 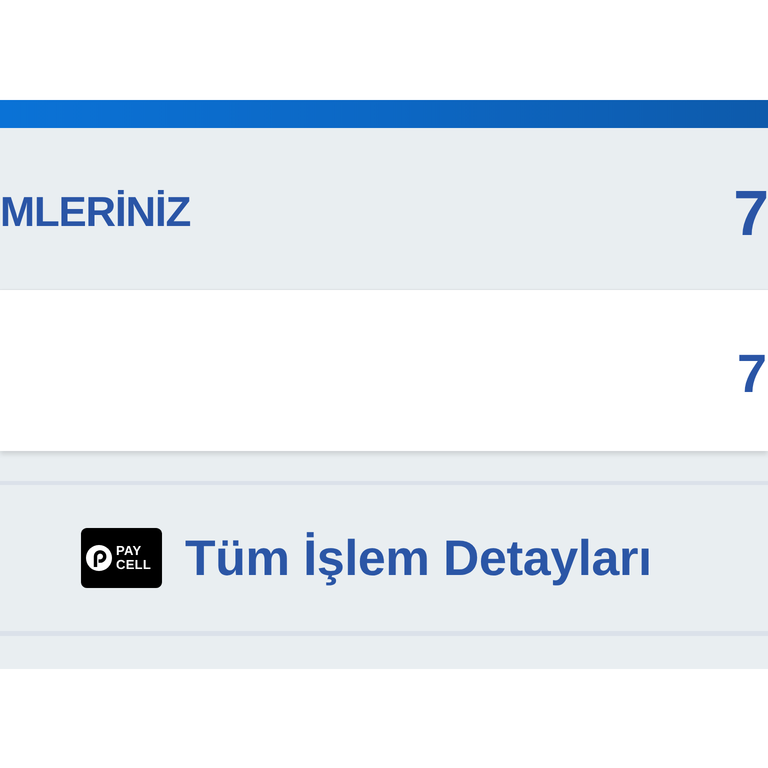 I want to click on p-circle-icon, so click(x=99, y=558).